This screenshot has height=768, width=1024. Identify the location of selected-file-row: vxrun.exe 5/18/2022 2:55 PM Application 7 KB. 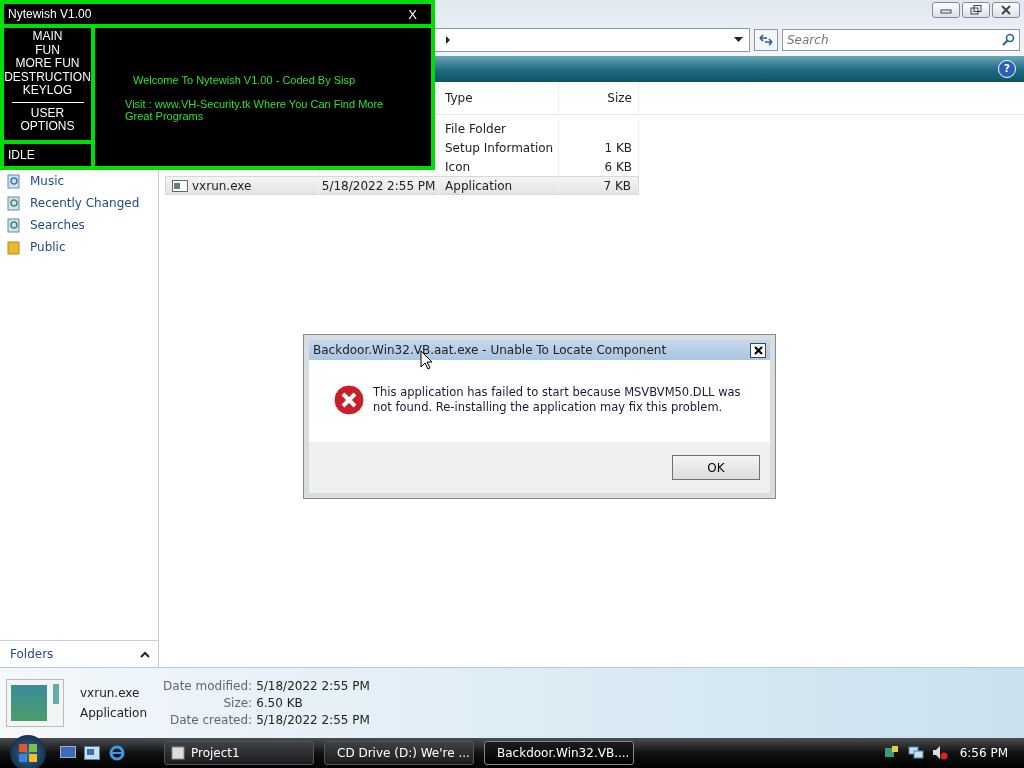
(402, 185).